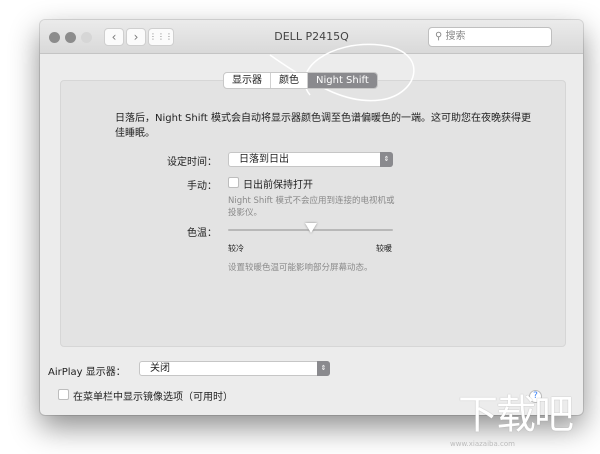 This screenshot has height=454, width=600. I want to click on watermark-url: www.xiazaiba.com, so click(482, 444).